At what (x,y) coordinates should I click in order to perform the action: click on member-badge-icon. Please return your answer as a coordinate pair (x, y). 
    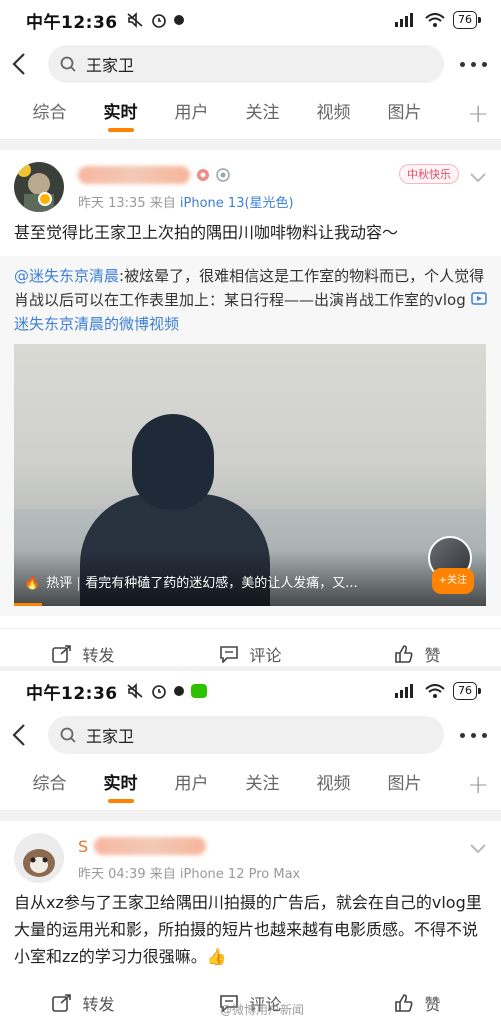
    Looking at the image, I should click on (223, 175).